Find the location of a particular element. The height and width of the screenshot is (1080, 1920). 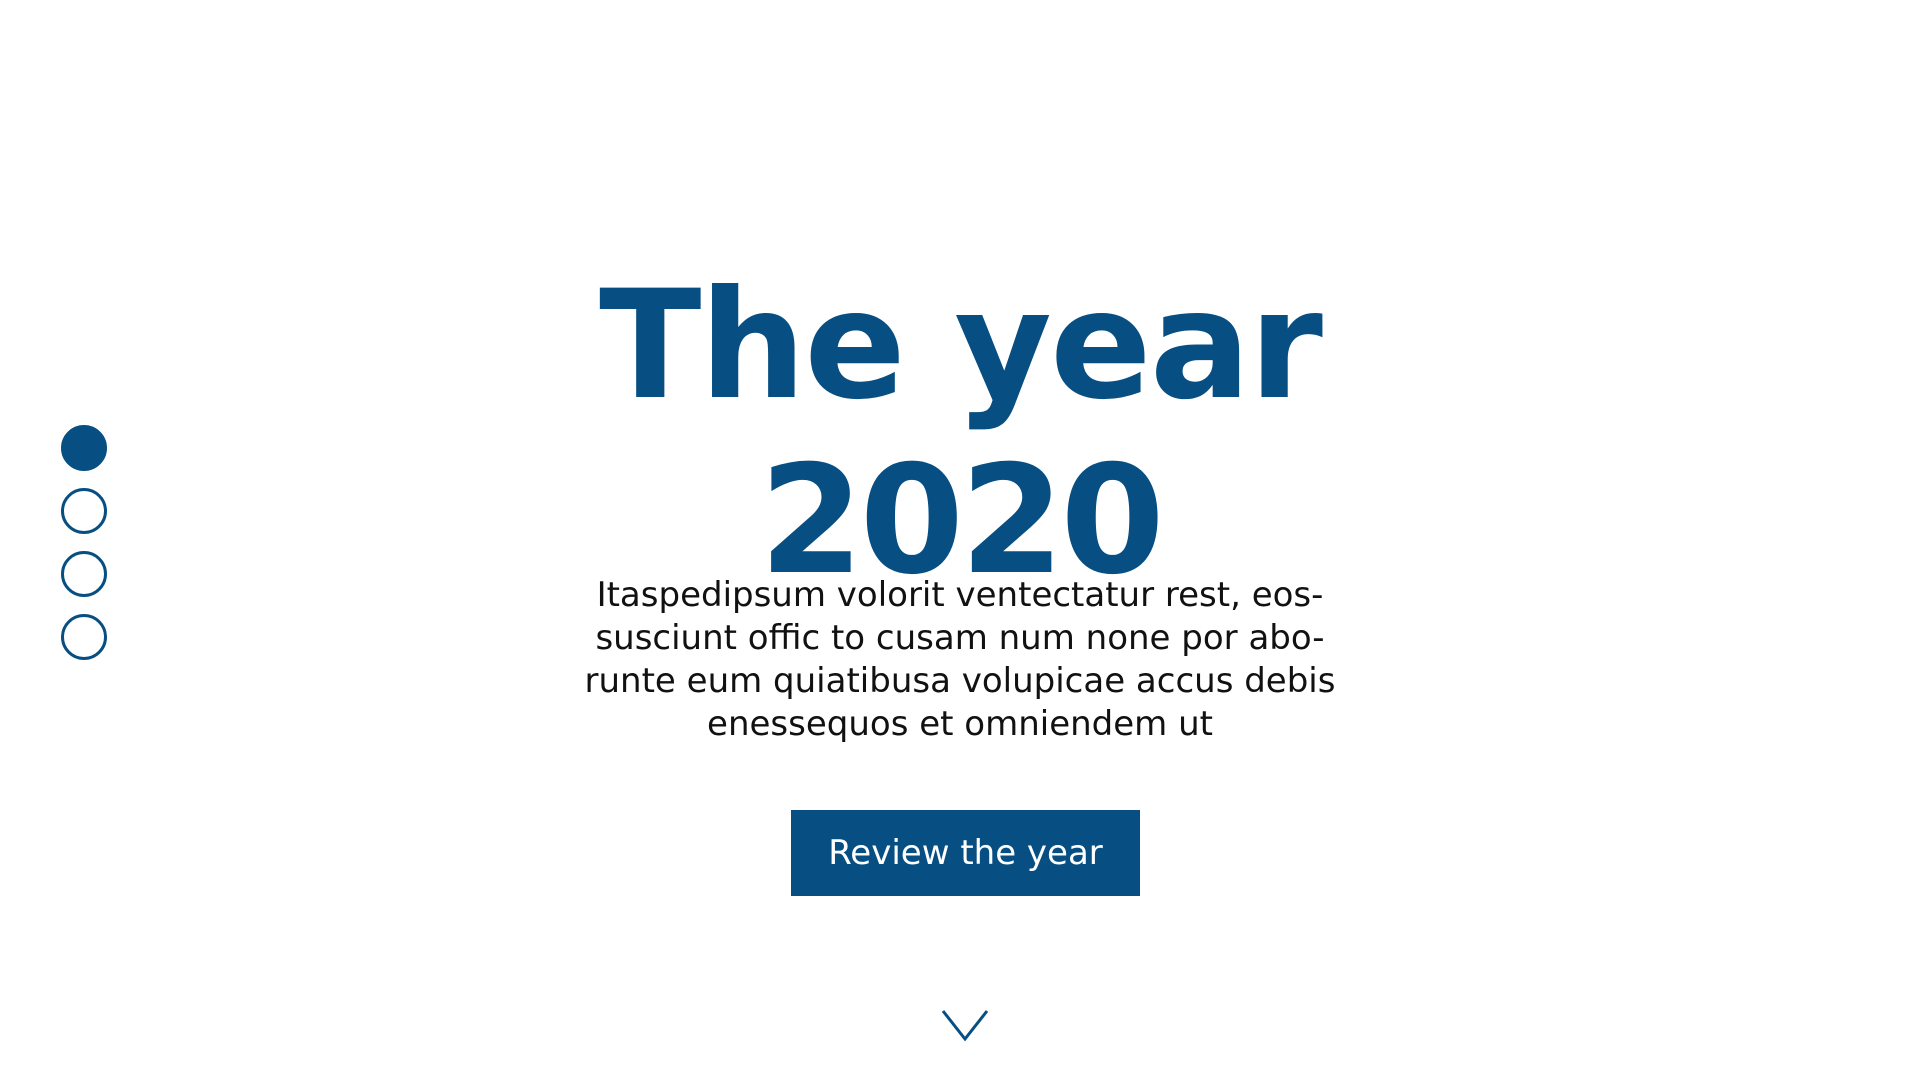

scroll-down-button is located at coordinates (965, 1026).